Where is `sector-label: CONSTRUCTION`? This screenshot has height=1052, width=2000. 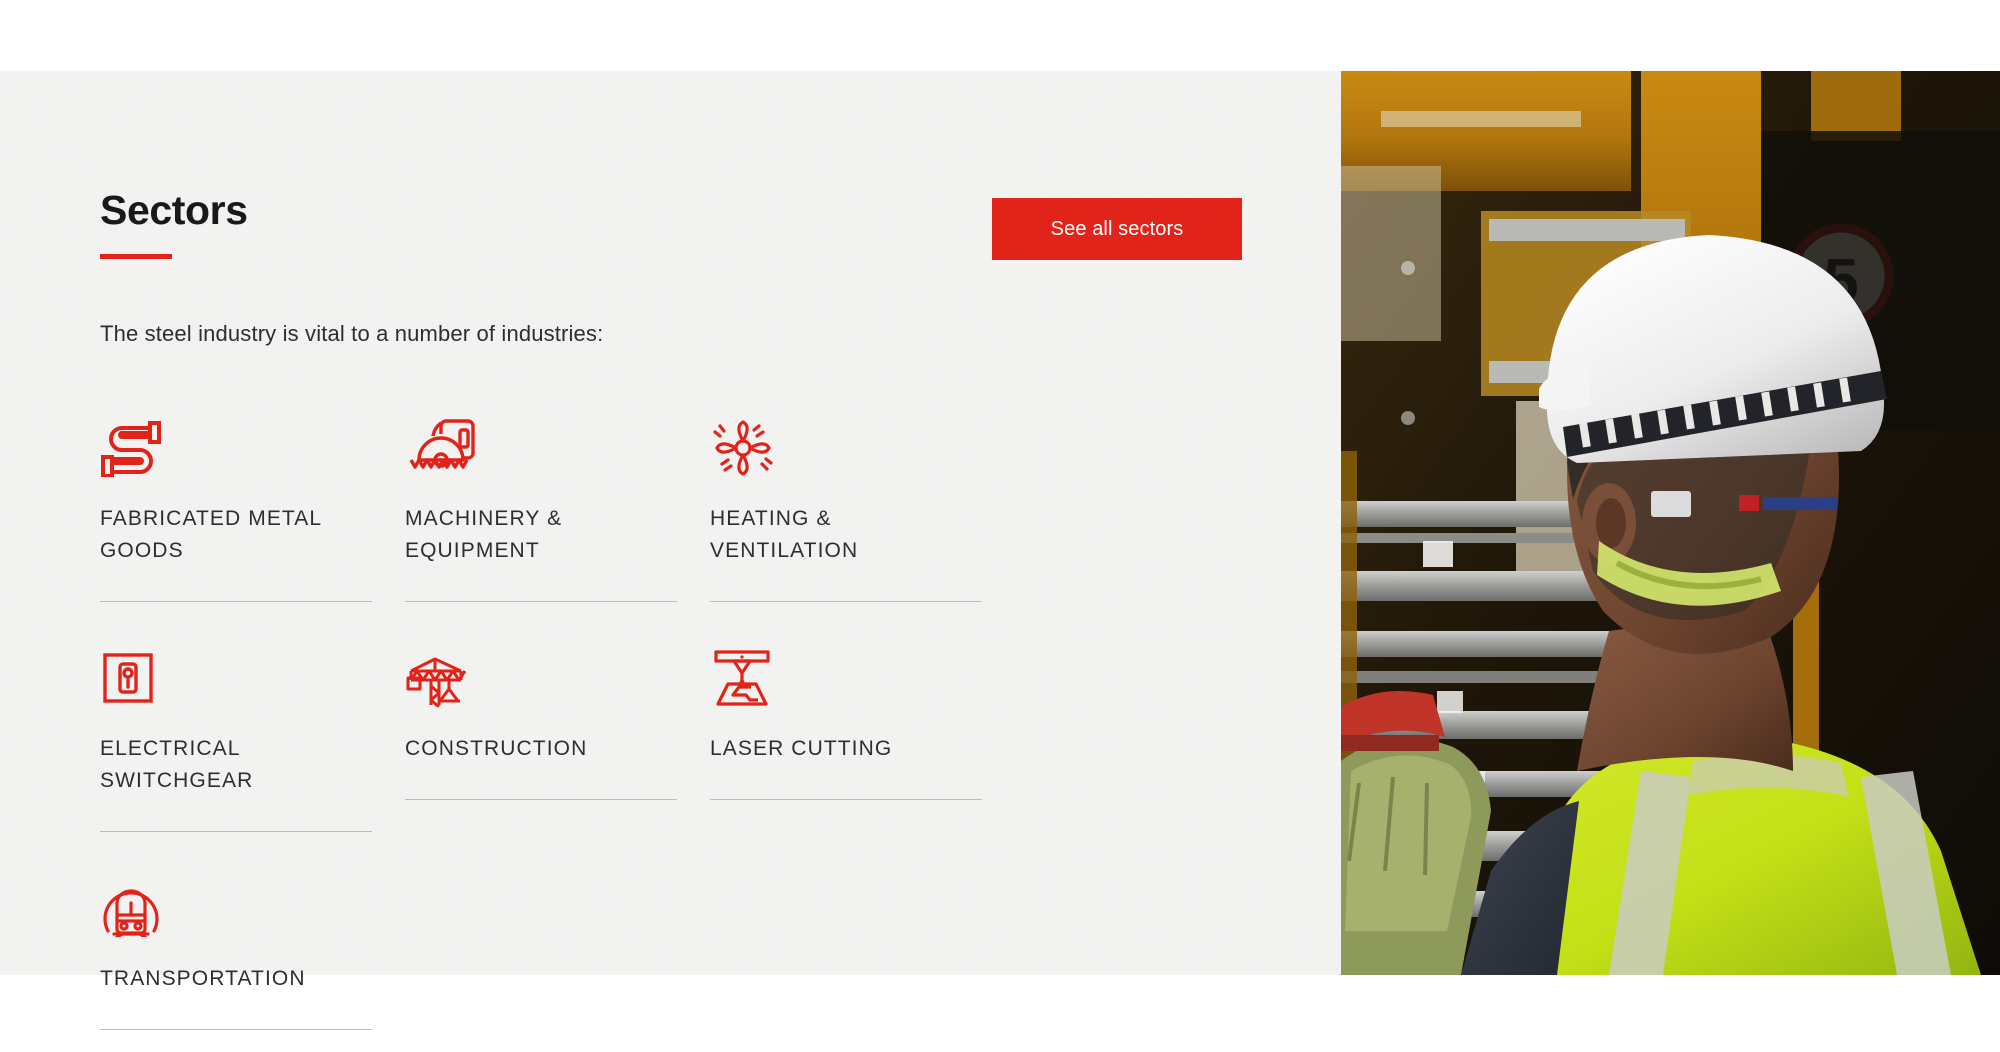 sector-label: CONSTRUCTION is located at coordinates (496, 748).